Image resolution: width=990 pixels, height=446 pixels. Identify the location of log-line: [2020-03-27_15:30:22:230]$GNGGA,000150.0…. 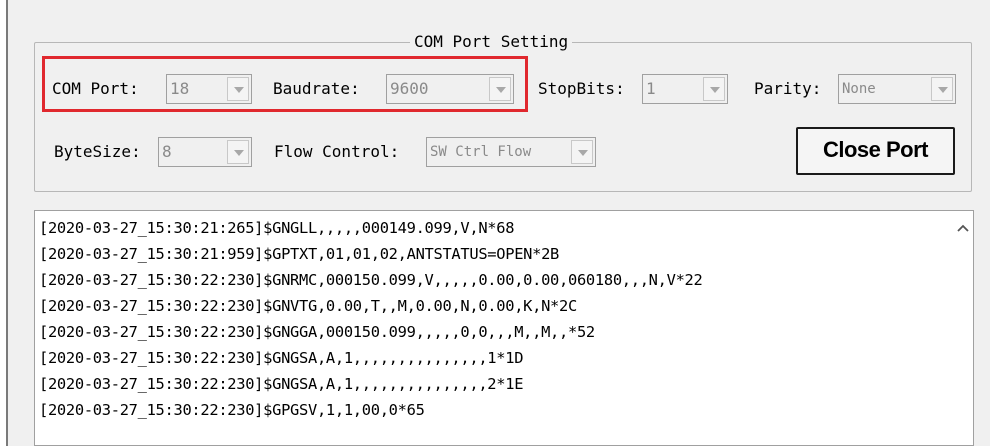
(317, 332).